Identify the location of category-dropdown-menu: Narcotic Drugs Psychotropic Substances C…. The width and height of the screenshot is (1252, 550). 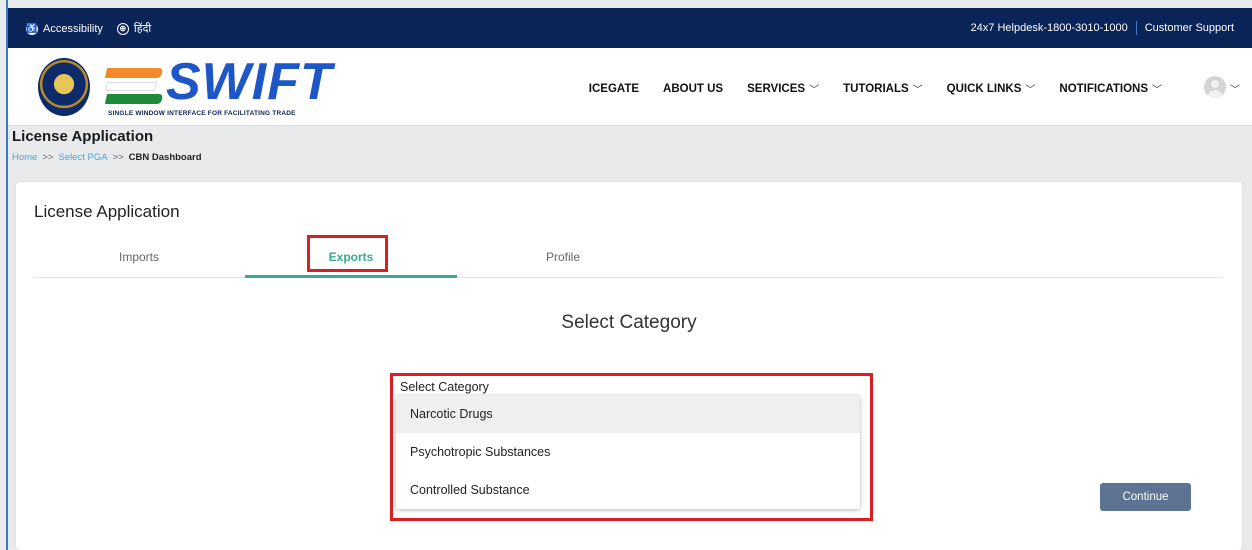
(628, 452).